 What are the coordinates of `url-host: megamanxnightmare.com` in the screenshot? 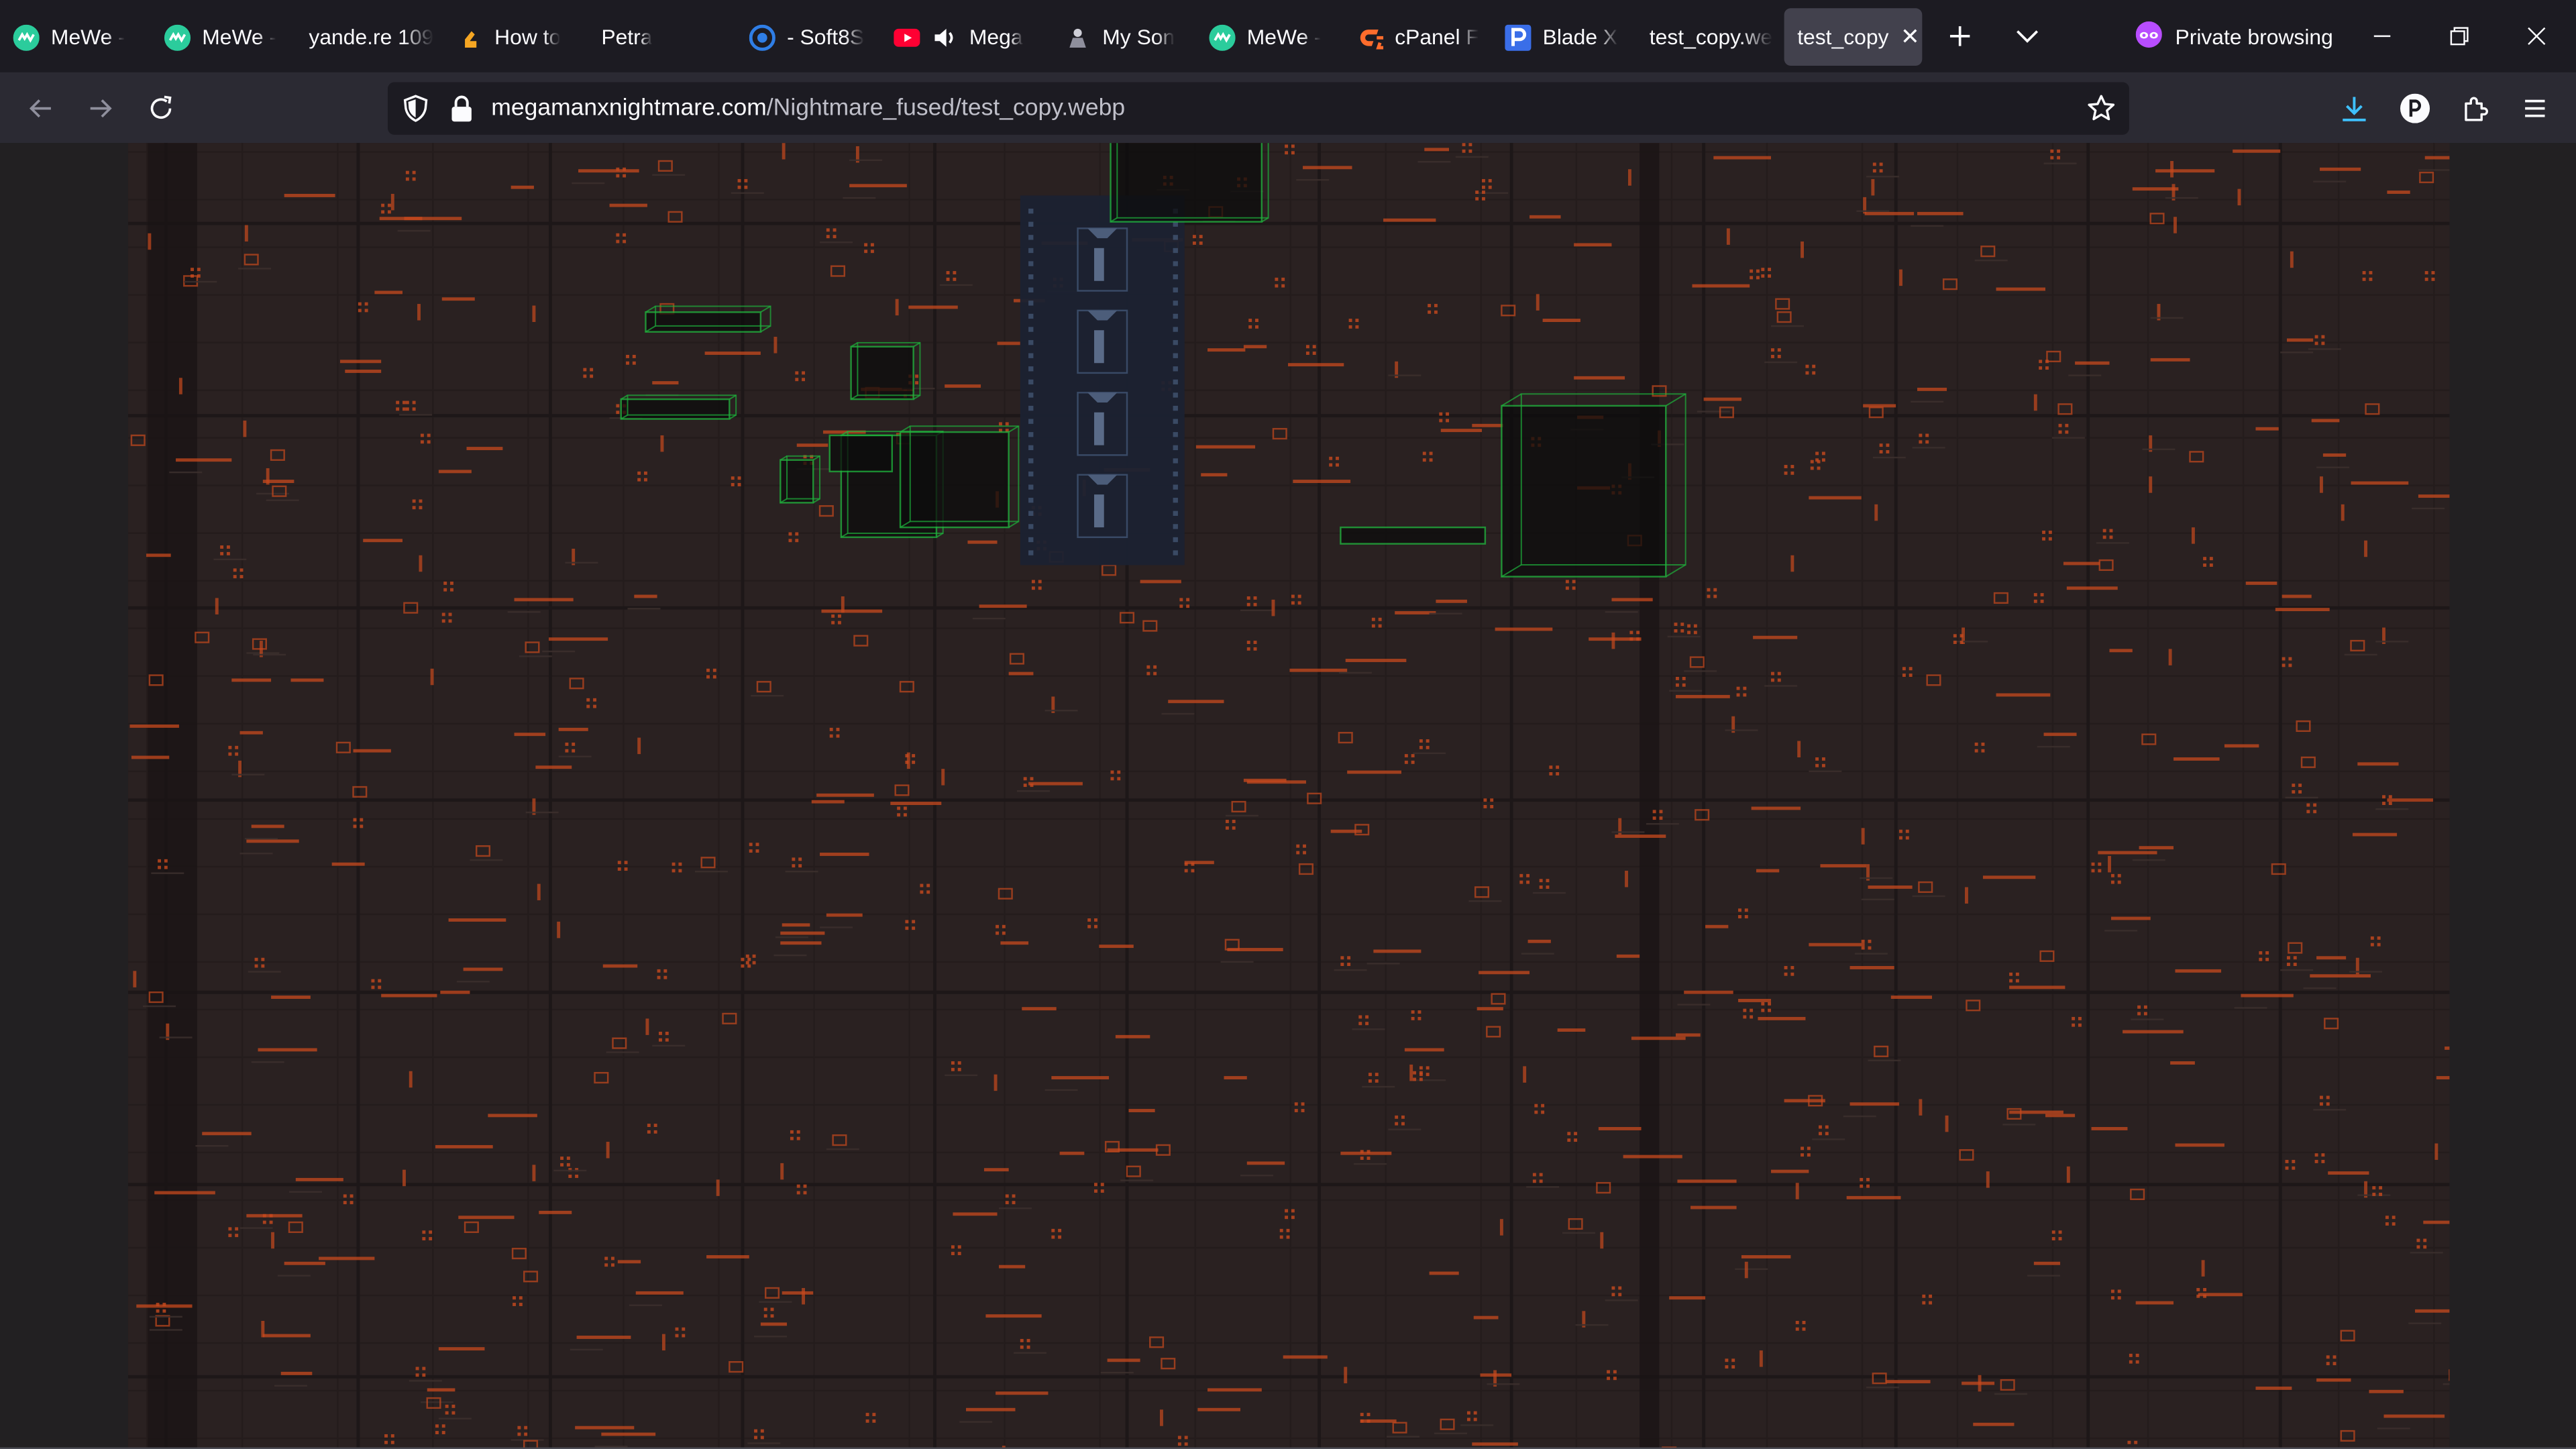 It's located at (629, 108).